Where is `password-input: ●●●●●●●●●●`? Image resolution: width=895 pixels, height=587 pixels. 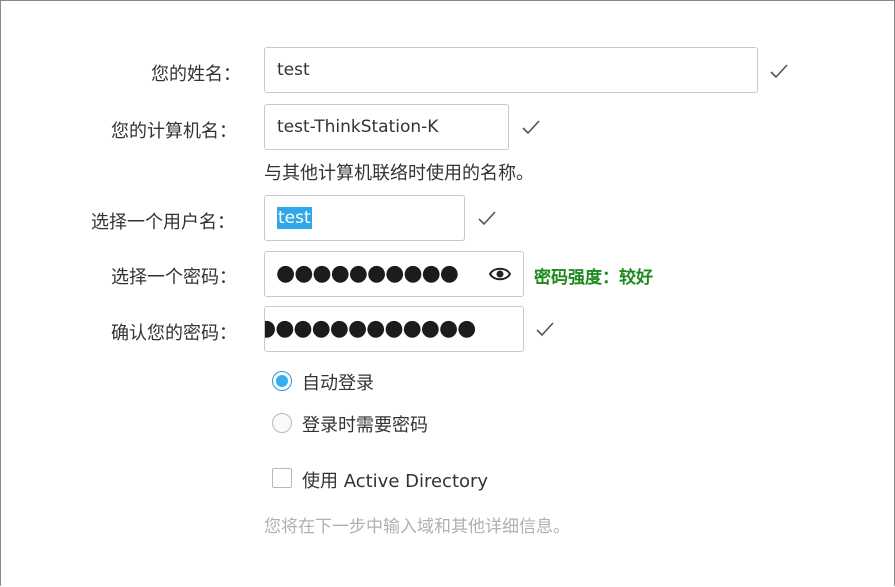
password-input: ●●●●●●●●●● is located at coordinates (394, 274).